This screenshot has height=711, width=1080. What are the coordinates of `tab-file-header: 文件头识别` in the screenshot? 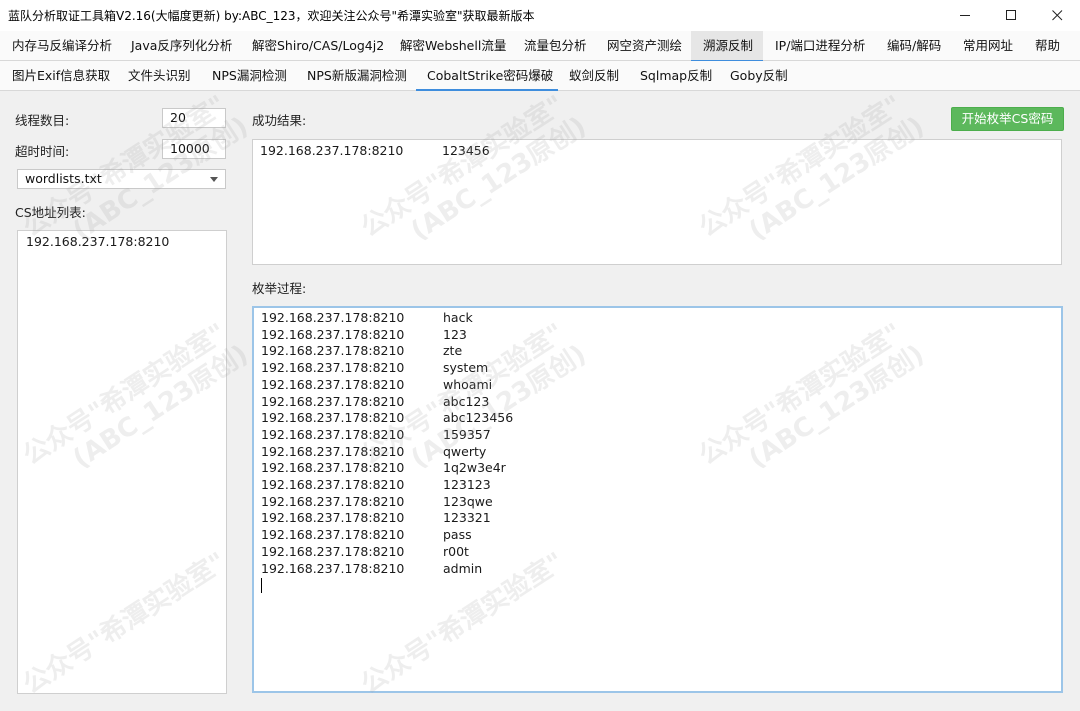 It's located at (159, 76).